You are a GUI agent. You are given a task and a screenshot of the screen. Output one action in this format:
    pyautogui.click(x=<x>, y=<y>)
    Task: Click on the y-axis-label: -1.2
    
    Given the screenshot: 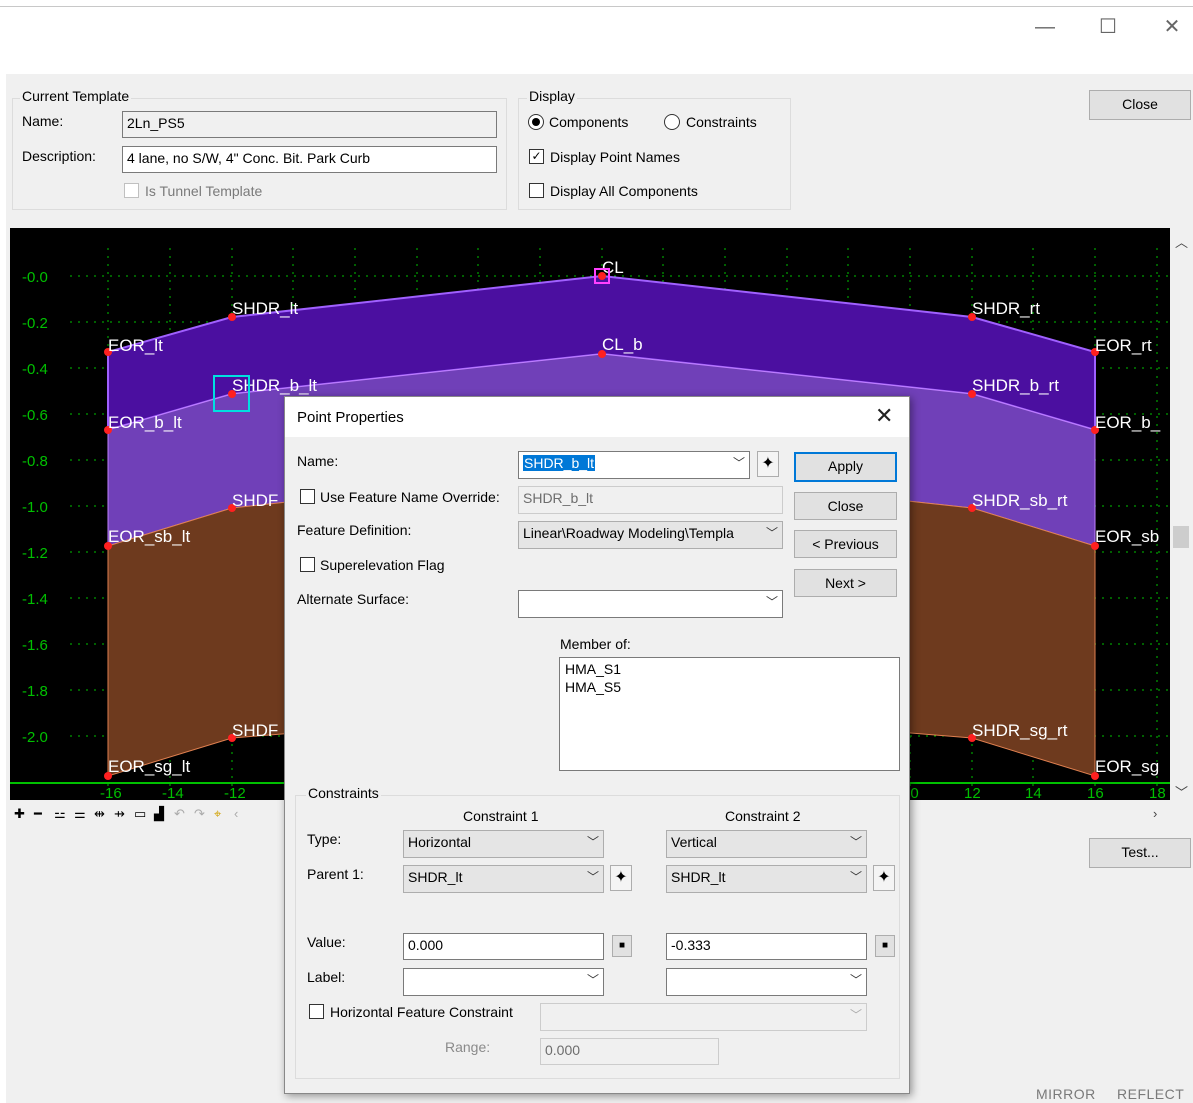 What is the action you would take?
    pyautogui.click(x=35, y=553)
    